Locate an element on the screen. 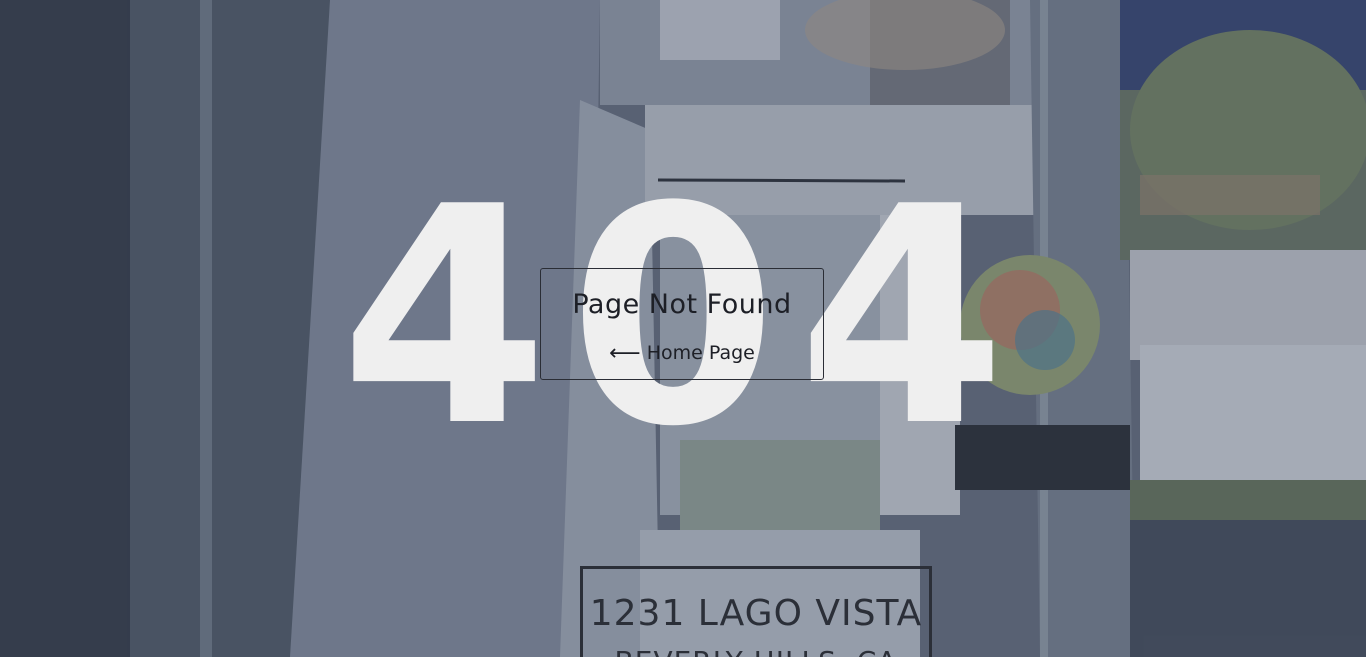  address-sign-line1: 1231 LAGO VISTA is located at coordinates (756, 613).